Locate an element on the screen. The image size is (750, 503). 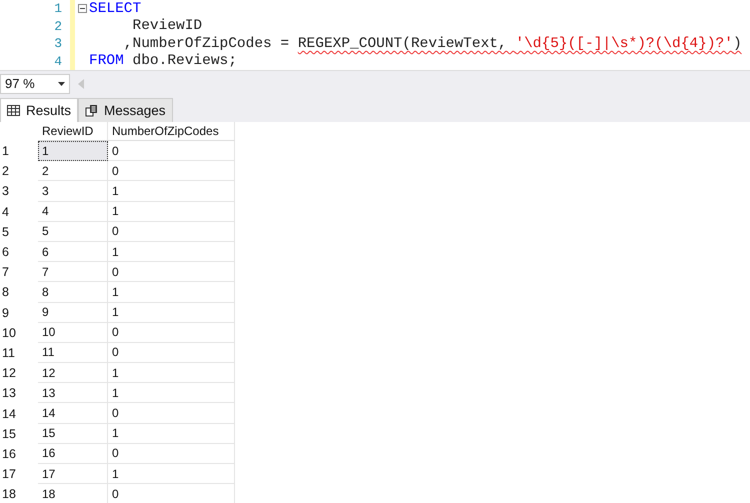
row-number: 8 is located at coordinates (19, 292).